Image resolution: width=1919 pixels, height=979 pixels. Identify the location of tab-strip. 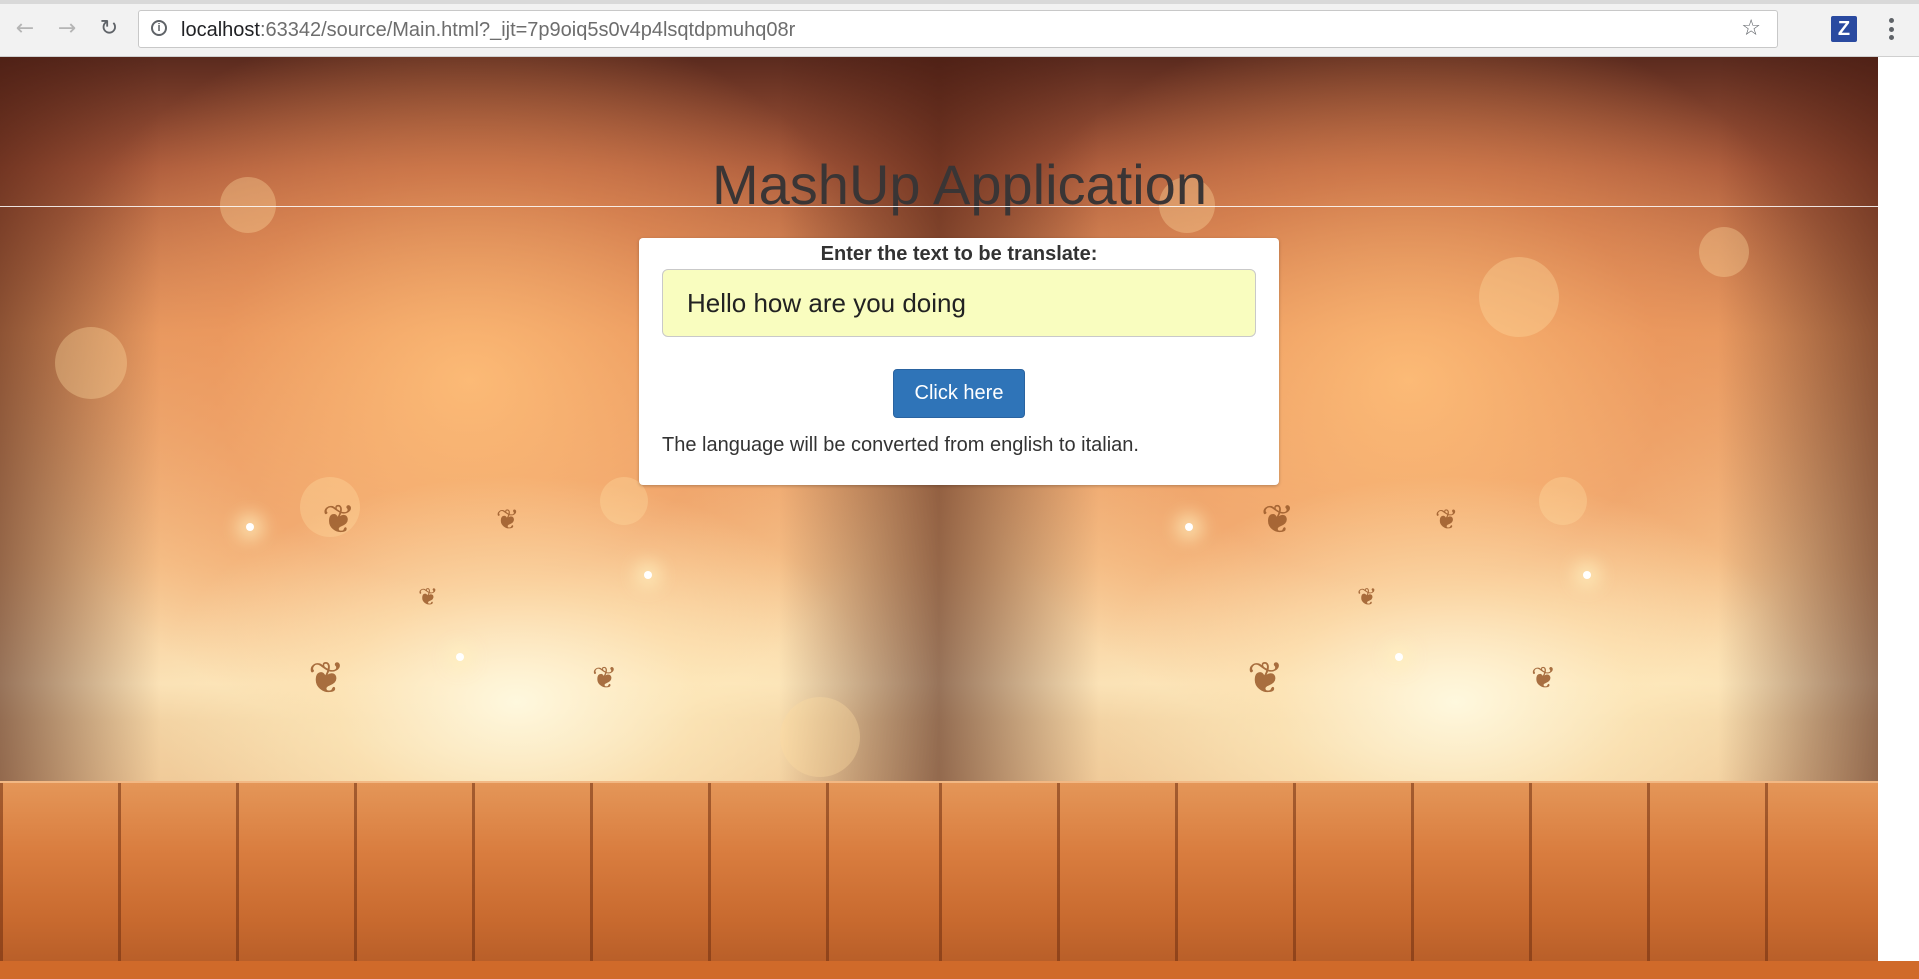
(959, 2).